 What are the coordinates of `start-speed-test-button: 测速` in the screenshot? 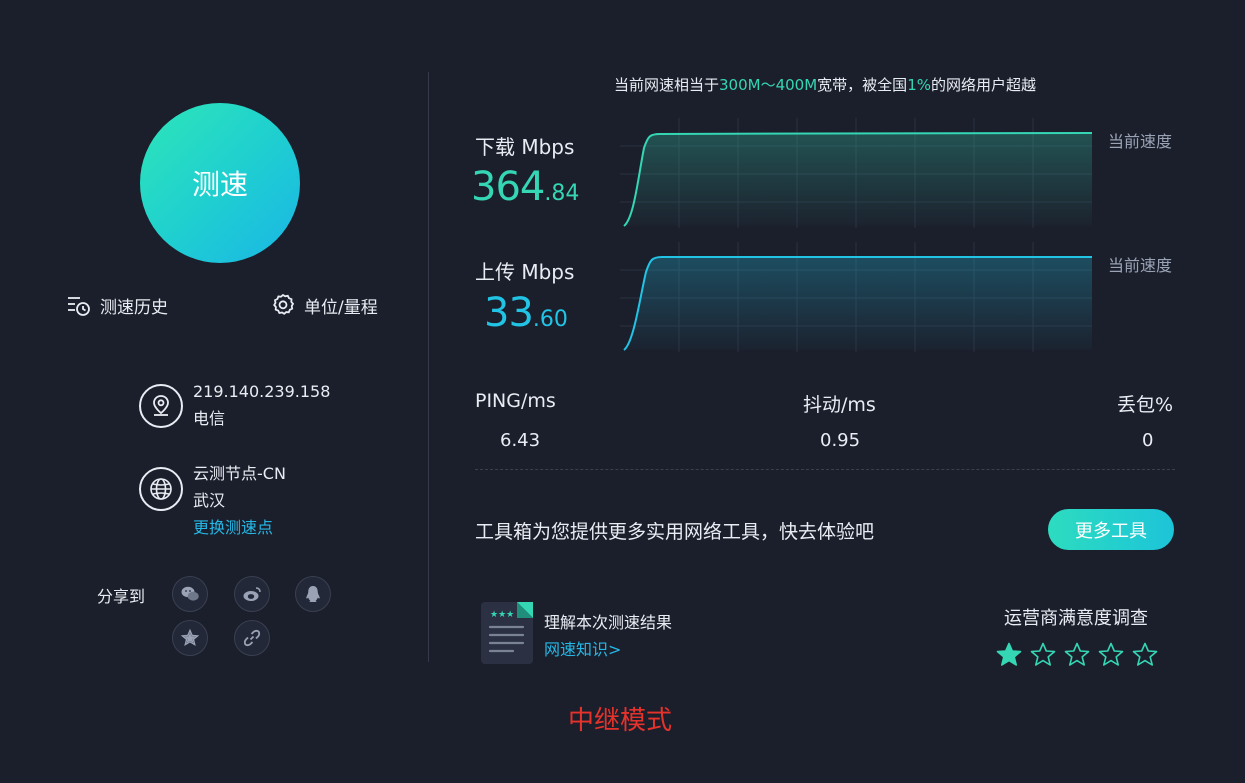 It's located at (220, 183).